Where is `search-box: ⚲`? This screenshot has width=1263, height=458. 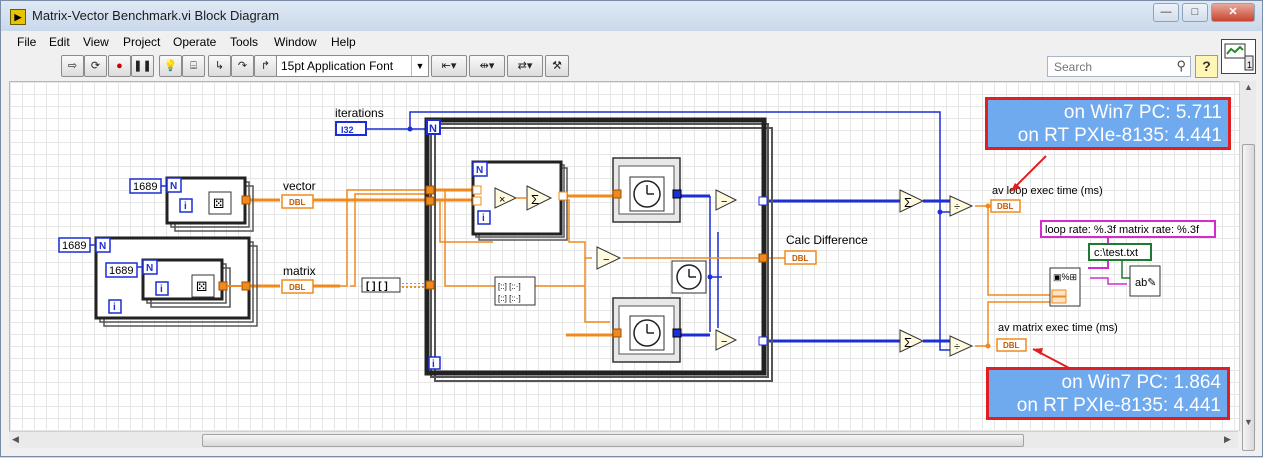
search-box: ⚲ is located at coordinates (1119, 66).